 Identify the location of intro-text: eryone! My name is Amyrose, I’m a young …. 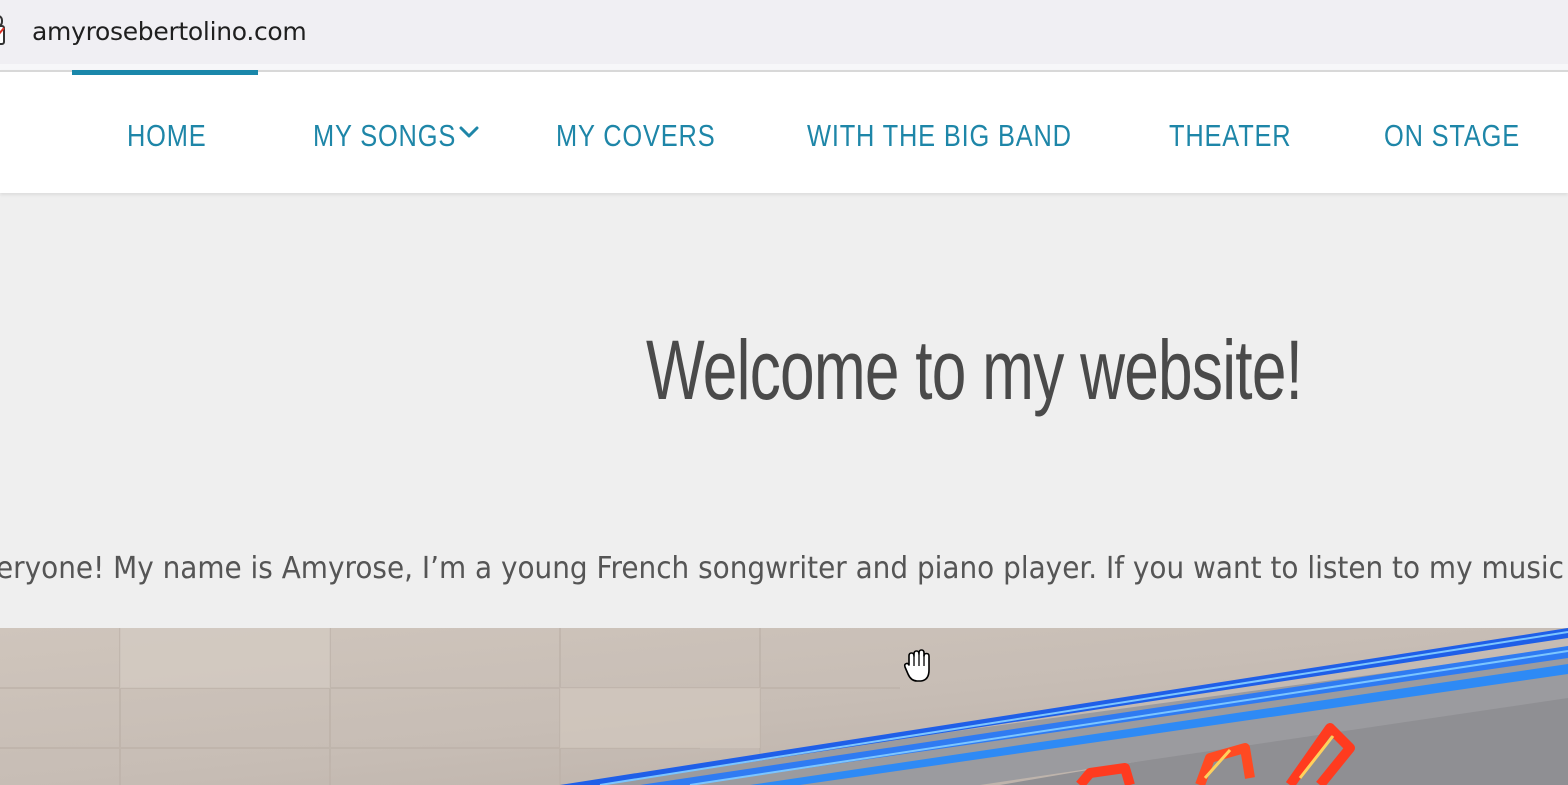
(782, 568).